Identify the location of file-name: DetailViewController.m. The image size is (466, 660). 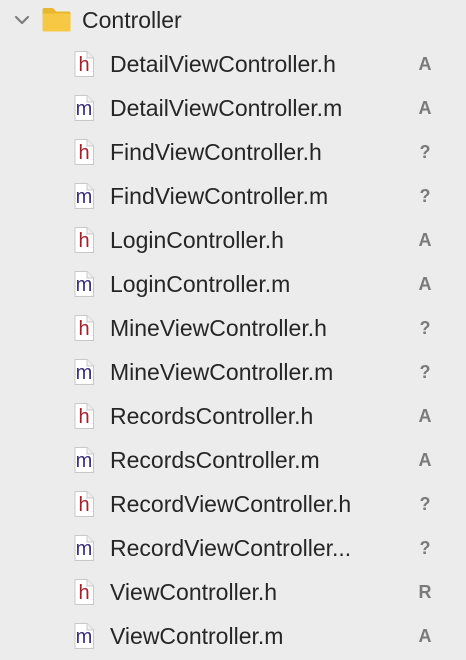
(226, 108).